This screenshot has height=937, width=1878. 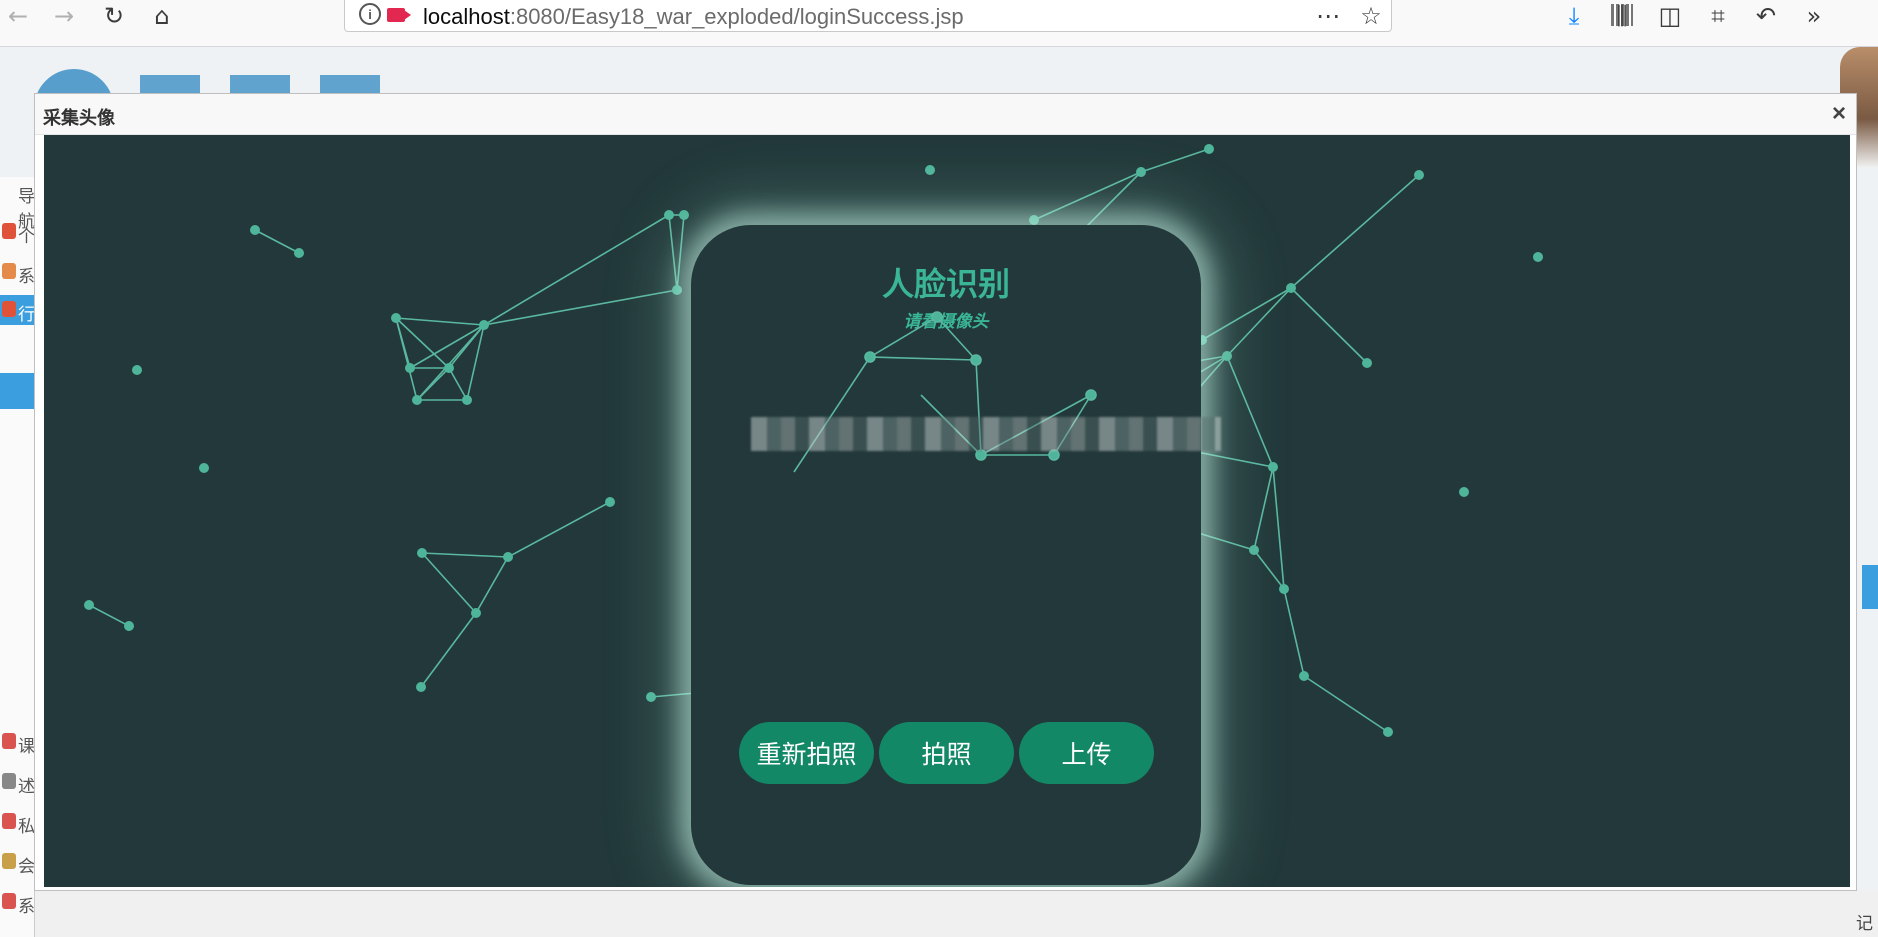 What do you see at coordinates (162, 16) in the screenshot?
I see `home-icon: ⌂` at bounding box center [162, 16].